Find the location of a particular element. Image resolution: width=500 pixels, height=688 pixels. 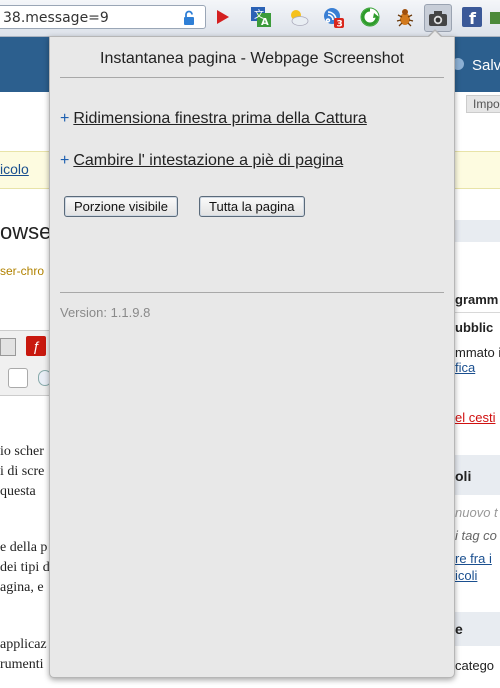

article-link: icolo is located at coordinates (14, 169).